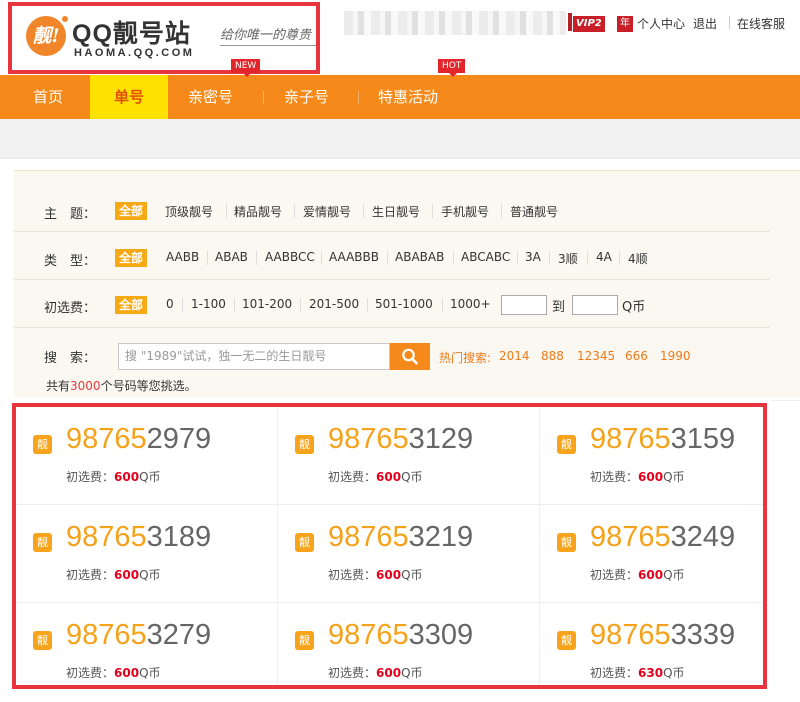  Describe the element at coordinates (131, 305) in the screenshot. I see `fee-option-all: 全部` at that location.